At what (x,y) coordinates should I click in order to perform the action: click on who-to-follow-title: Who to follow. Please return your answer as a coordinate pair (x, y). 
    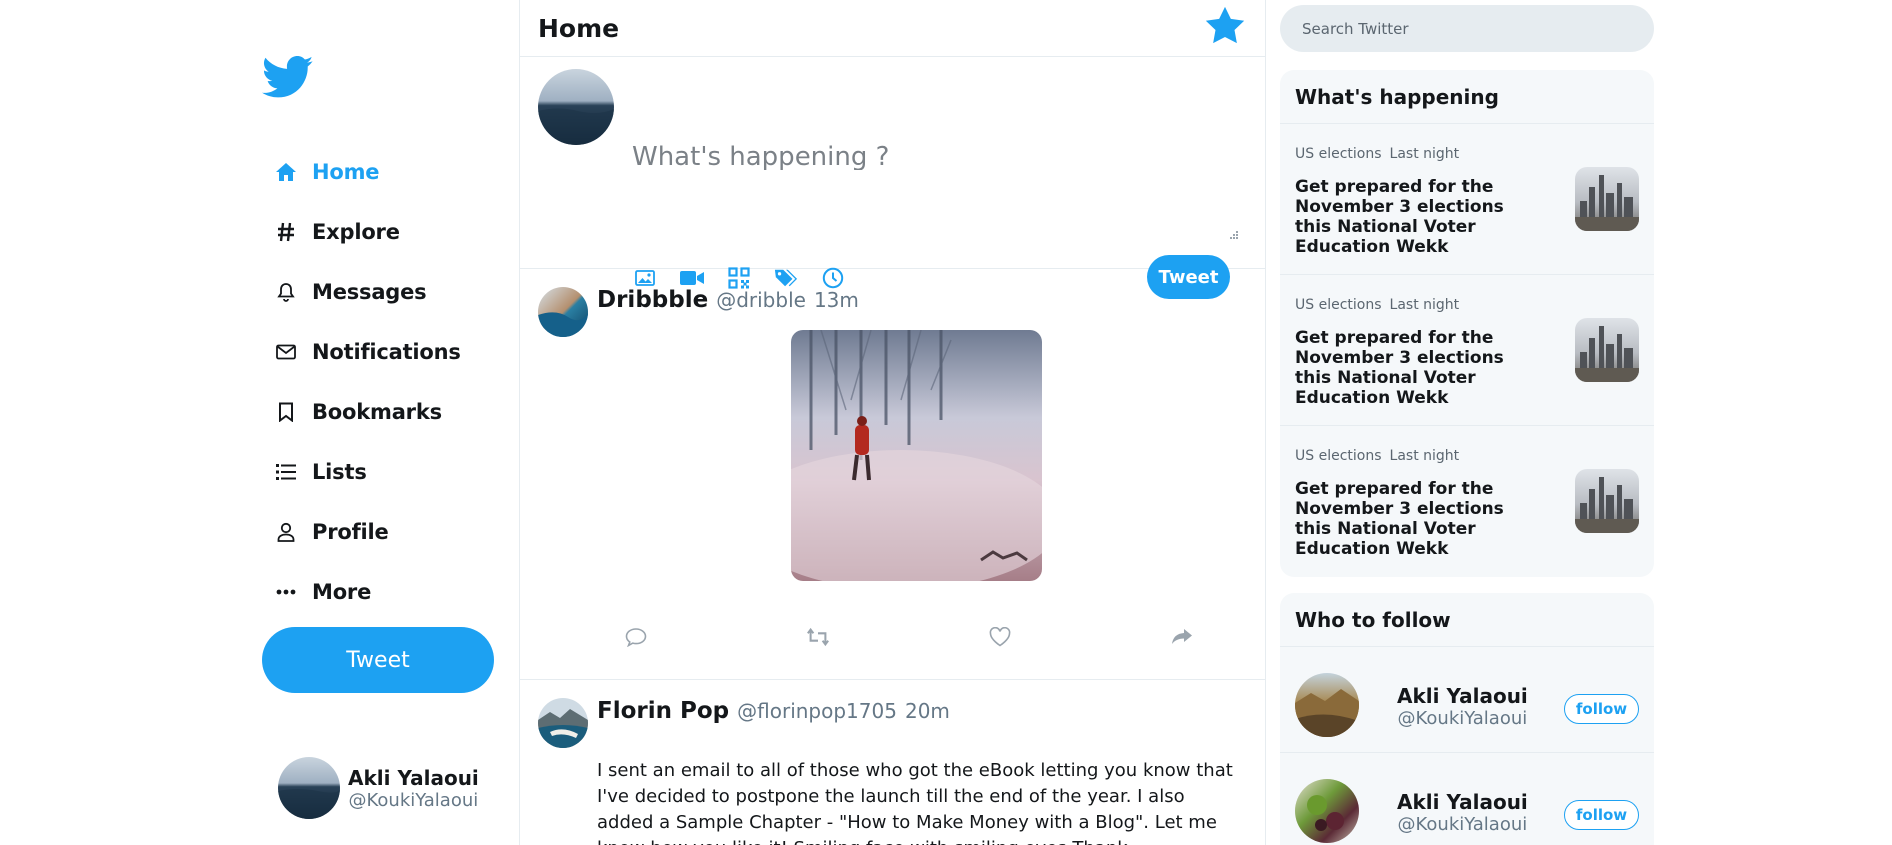
    Looking at the image, I should click on (1467, 620).